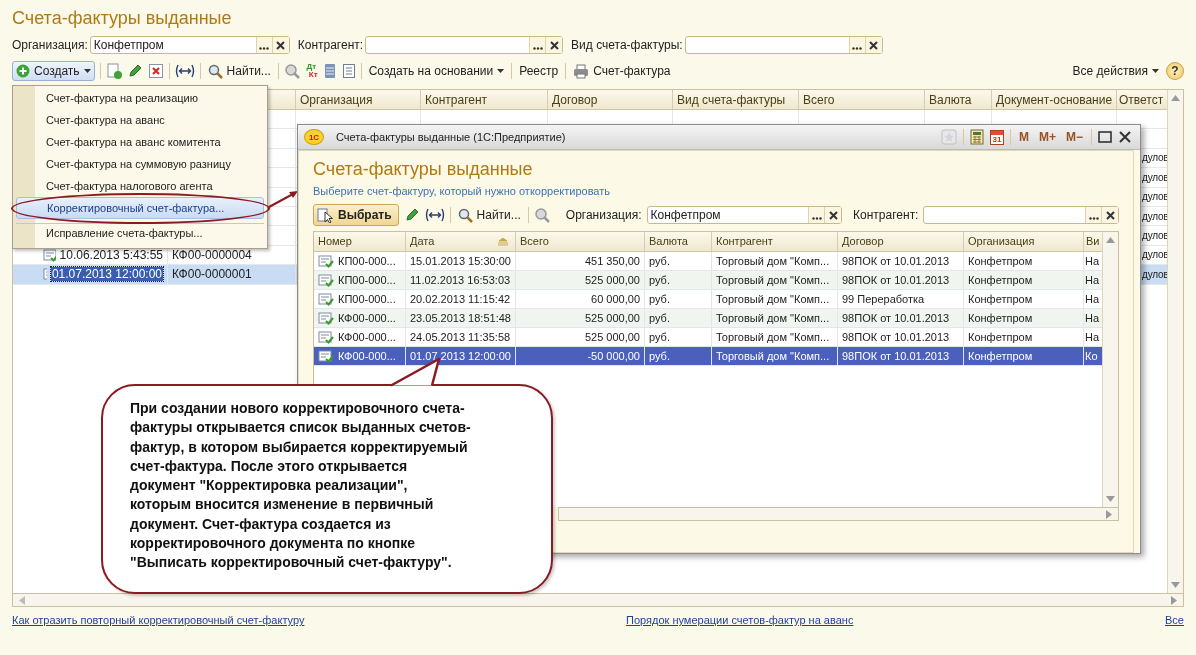 The height and width of the screenshot is (655, 1196). Describe the element at coordinates (311, 71) in the screenshot. I see `debit-credit-button: Дт Кт` at that location.